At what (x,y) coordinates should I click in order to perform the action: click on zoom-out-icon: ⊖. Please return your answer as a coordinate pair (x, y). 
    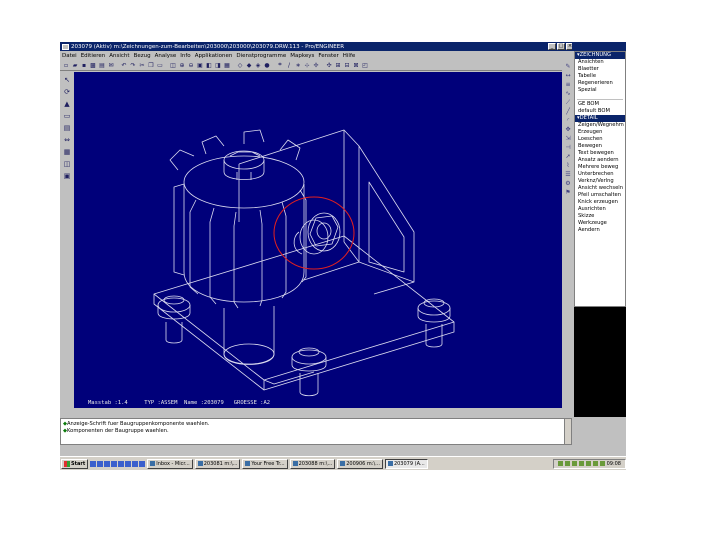
    Looking at the image, I should click on (191, 65).